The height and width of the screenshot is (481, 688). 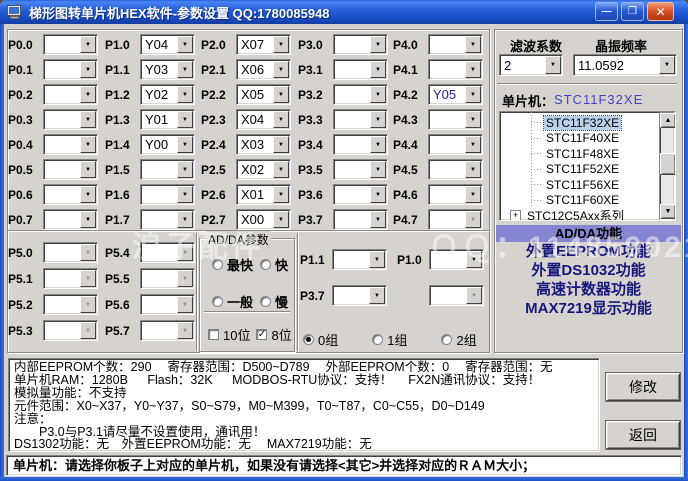 I want to click on filter-combobox: 2 ▼, so click(x=531, y=65).